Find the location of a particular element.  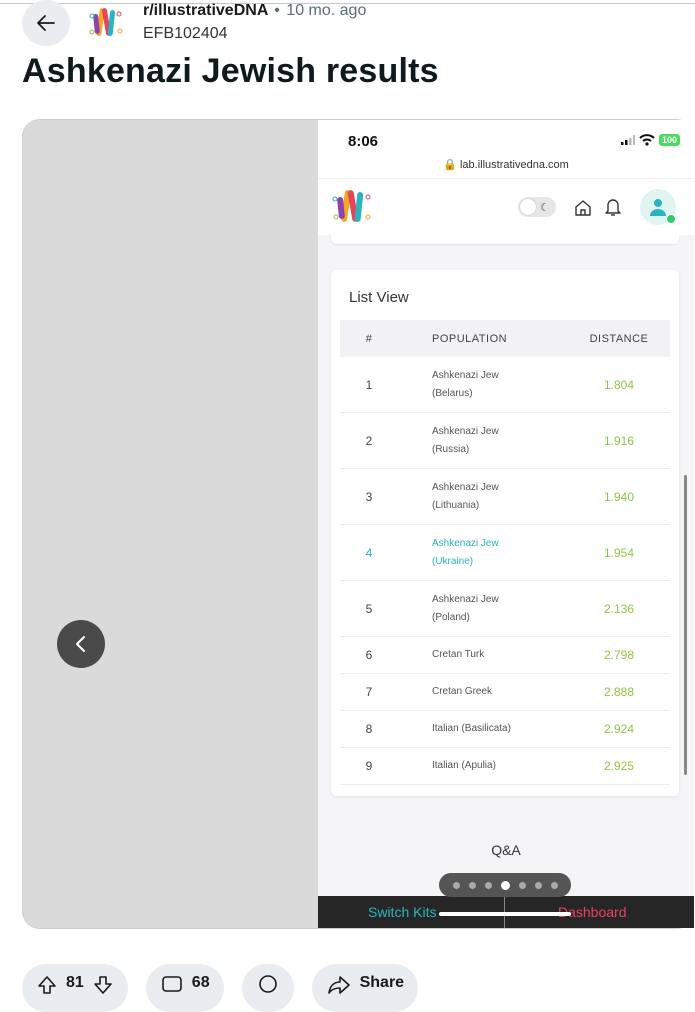

row-population: Ashkenazi Jew (Russia) is located at coordinates (473, 441).